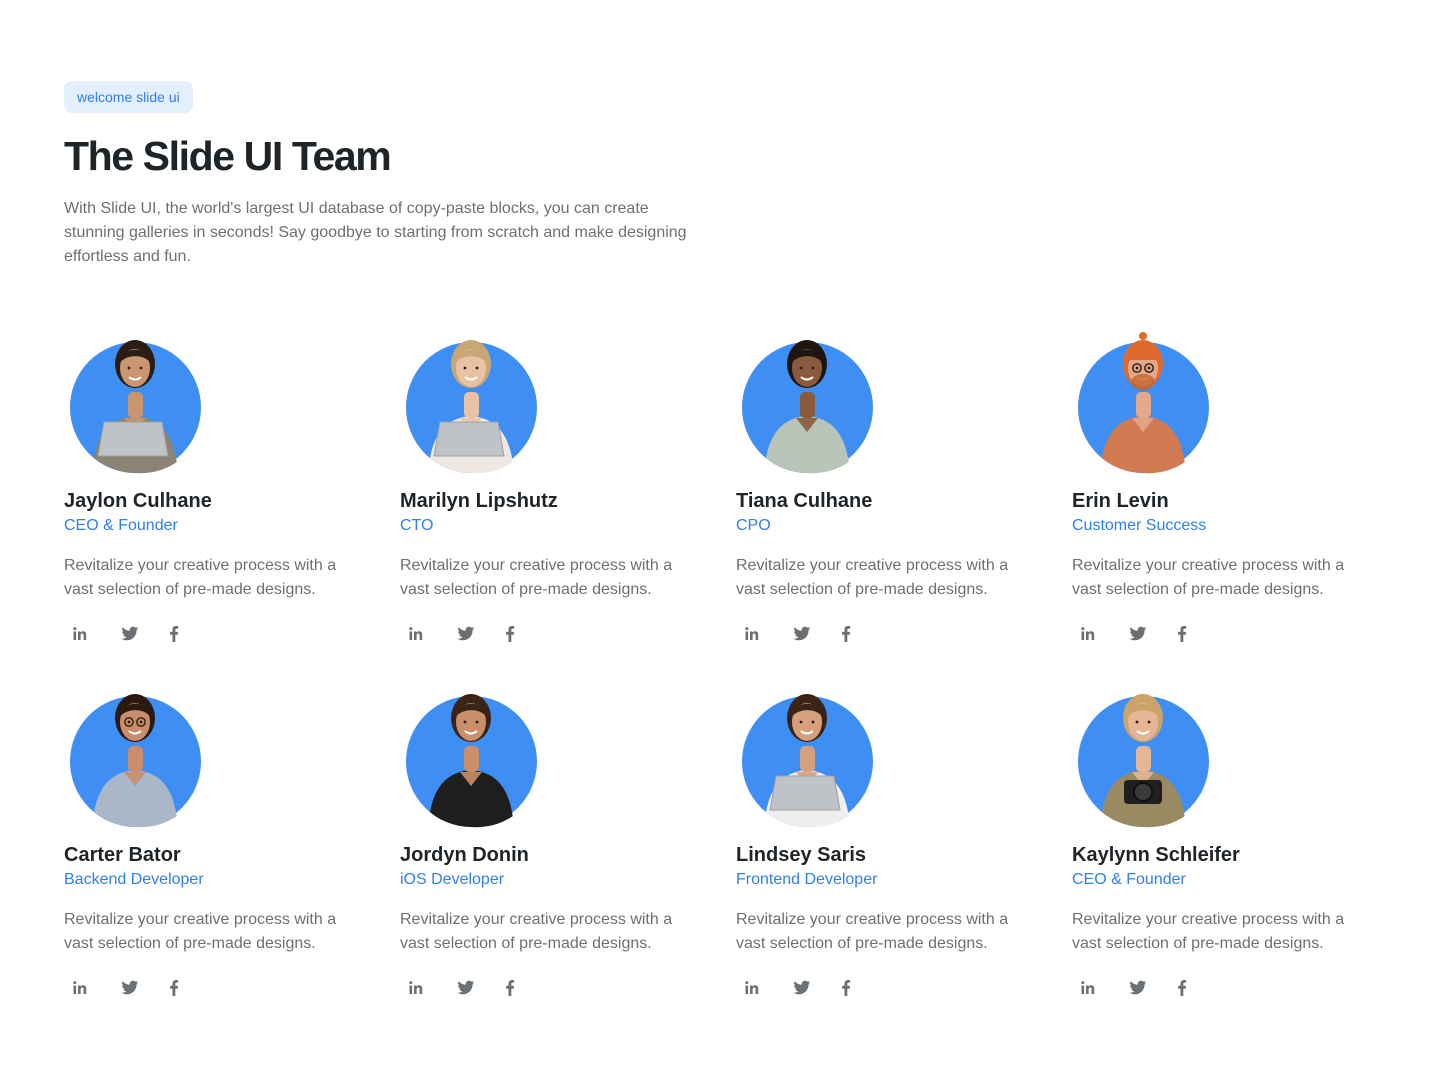  What do you see at coordinates (464, 855) in the screenshot?
I see `member-name: Jordyn Donin` at bounding box center [464, 855].